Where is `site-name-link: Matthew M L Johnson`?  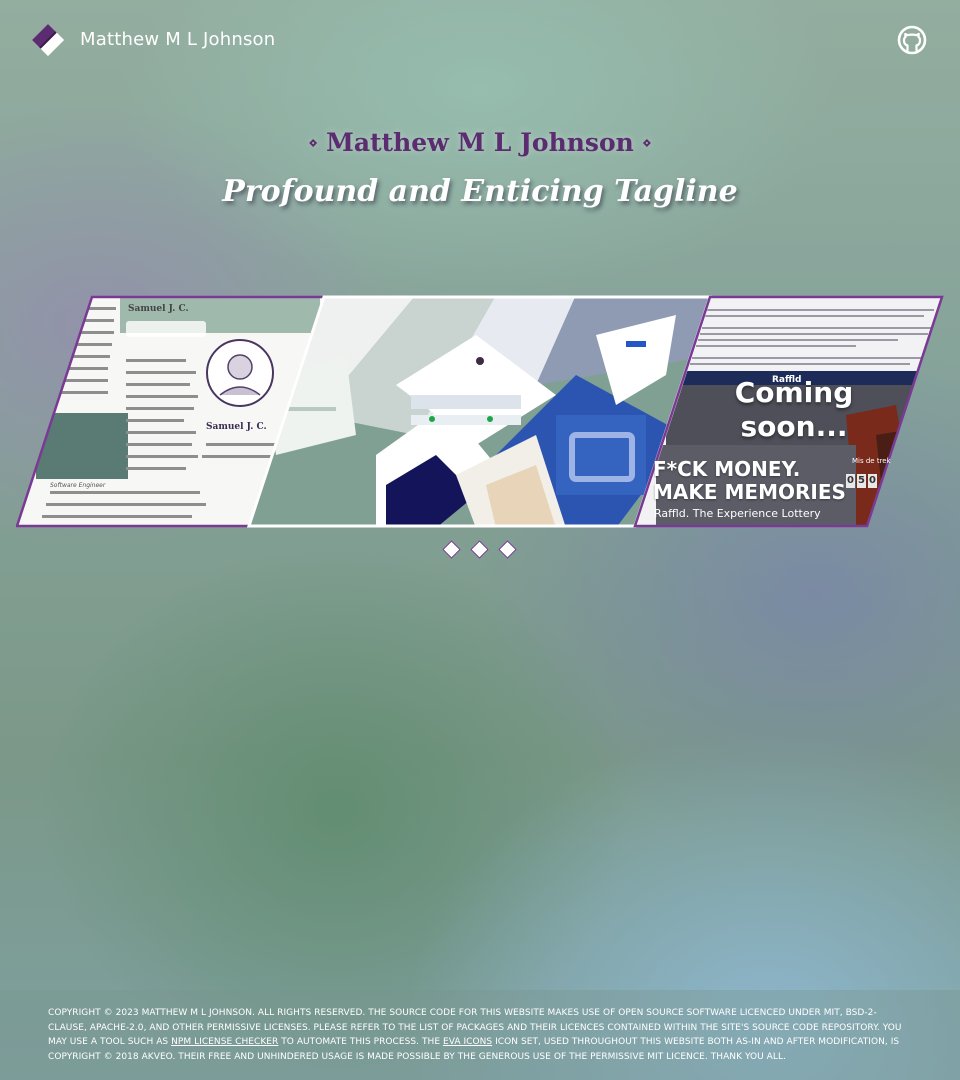 site-name-link: Matthew M L Johnson is located at coordinates (177, 39).